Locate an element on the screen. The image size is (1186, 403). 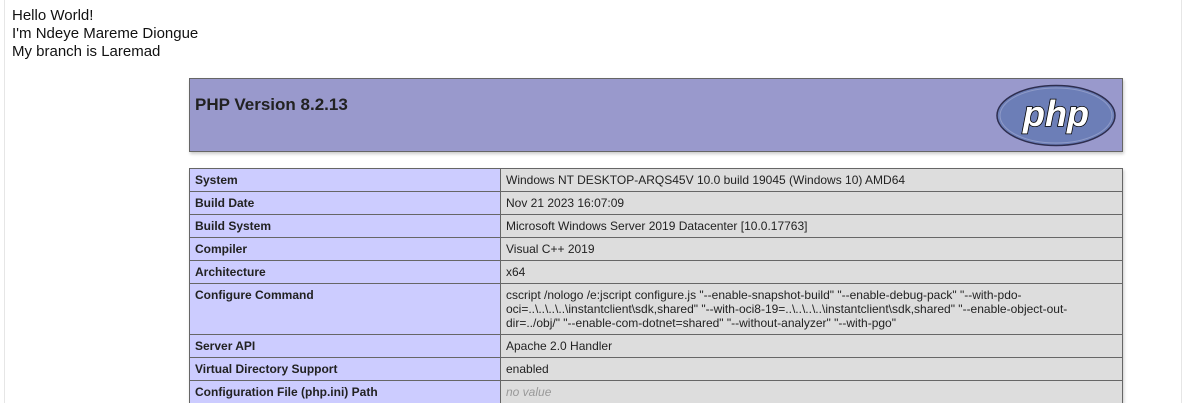
row-key: Virtual Directory Support is located at coordinates (345, 369).